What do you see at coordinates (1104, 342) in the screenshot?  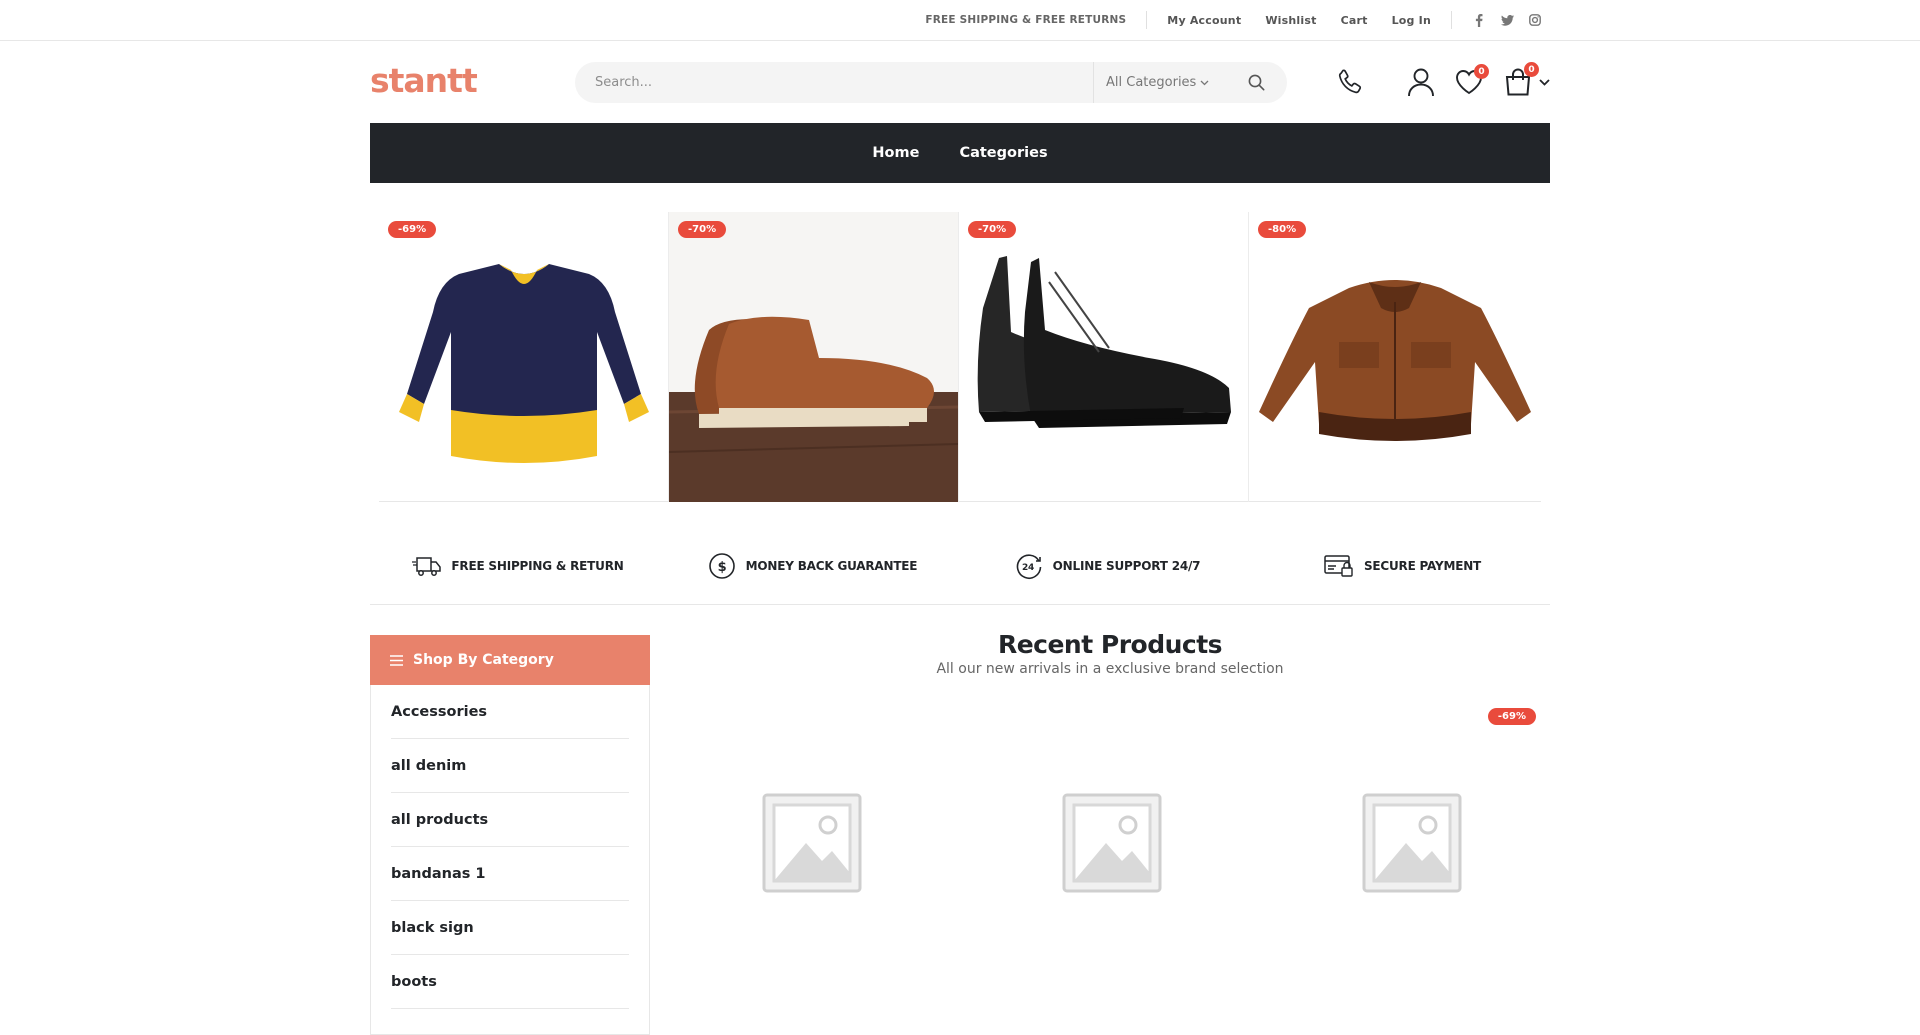 I see `black-leather-boots-image` at bounding box center [1104, 342].